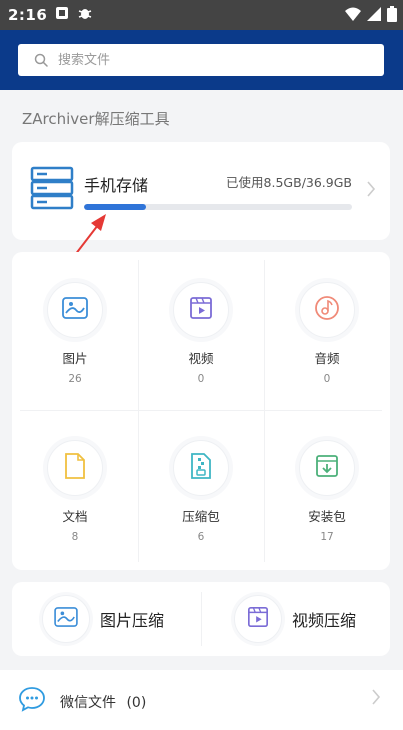  I want to click on category-count: 26, so click(75, 379).